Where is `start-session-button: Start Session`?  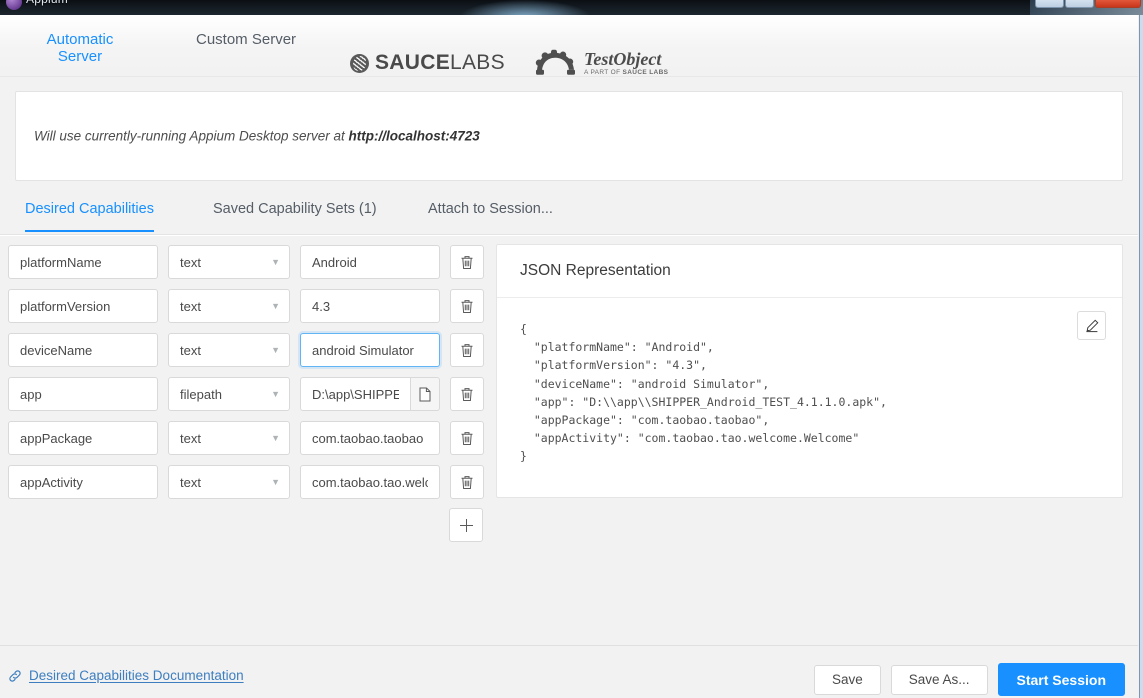
start-session-button: Start Session is located at coordinates (1061, 679).